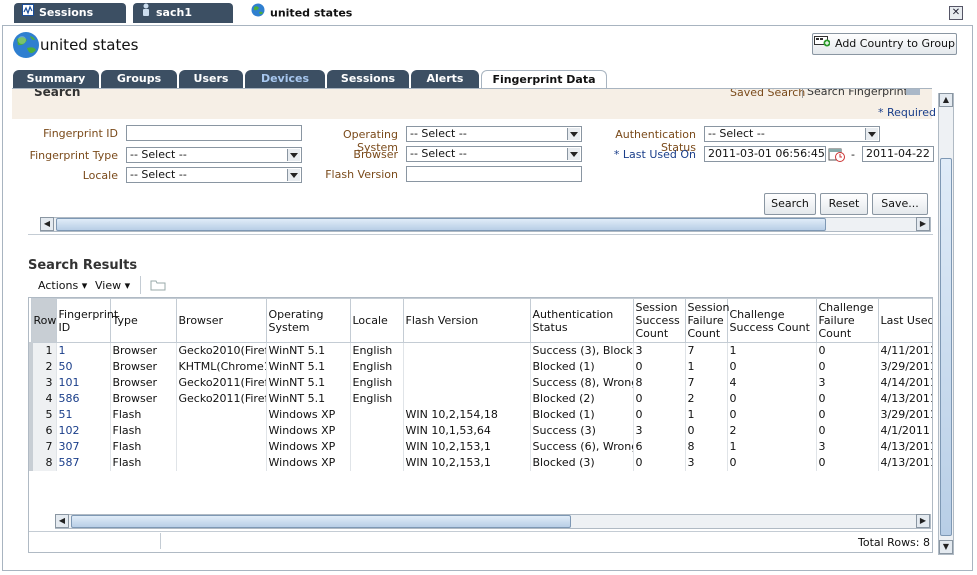  What do you see at coordinates (69, 430) in the screenshot?
I see `fingerprint-link: 102` at bounding box center [69, 430].